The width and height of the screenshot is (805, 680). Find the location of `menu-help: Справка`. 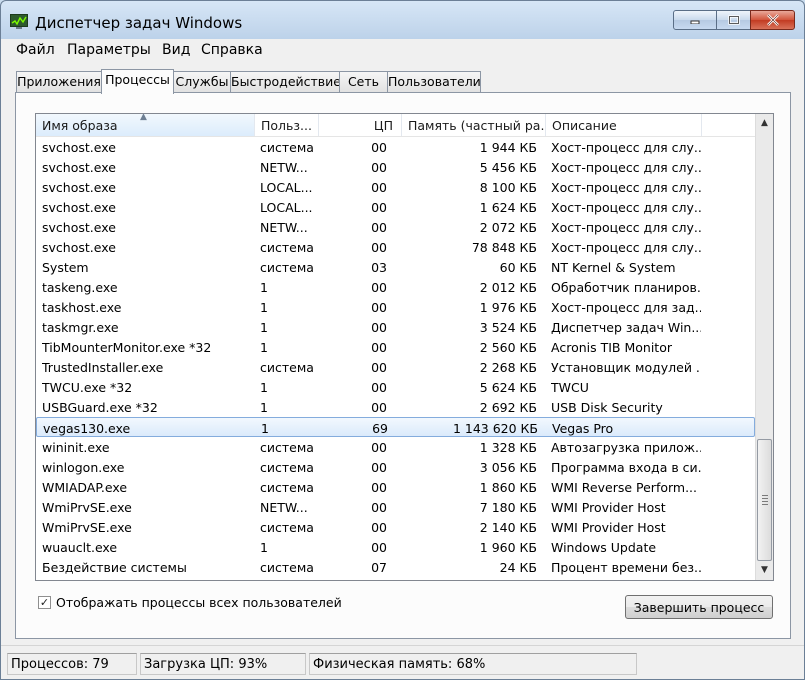

menu-help: Справка is located at coordinates (232, 50).